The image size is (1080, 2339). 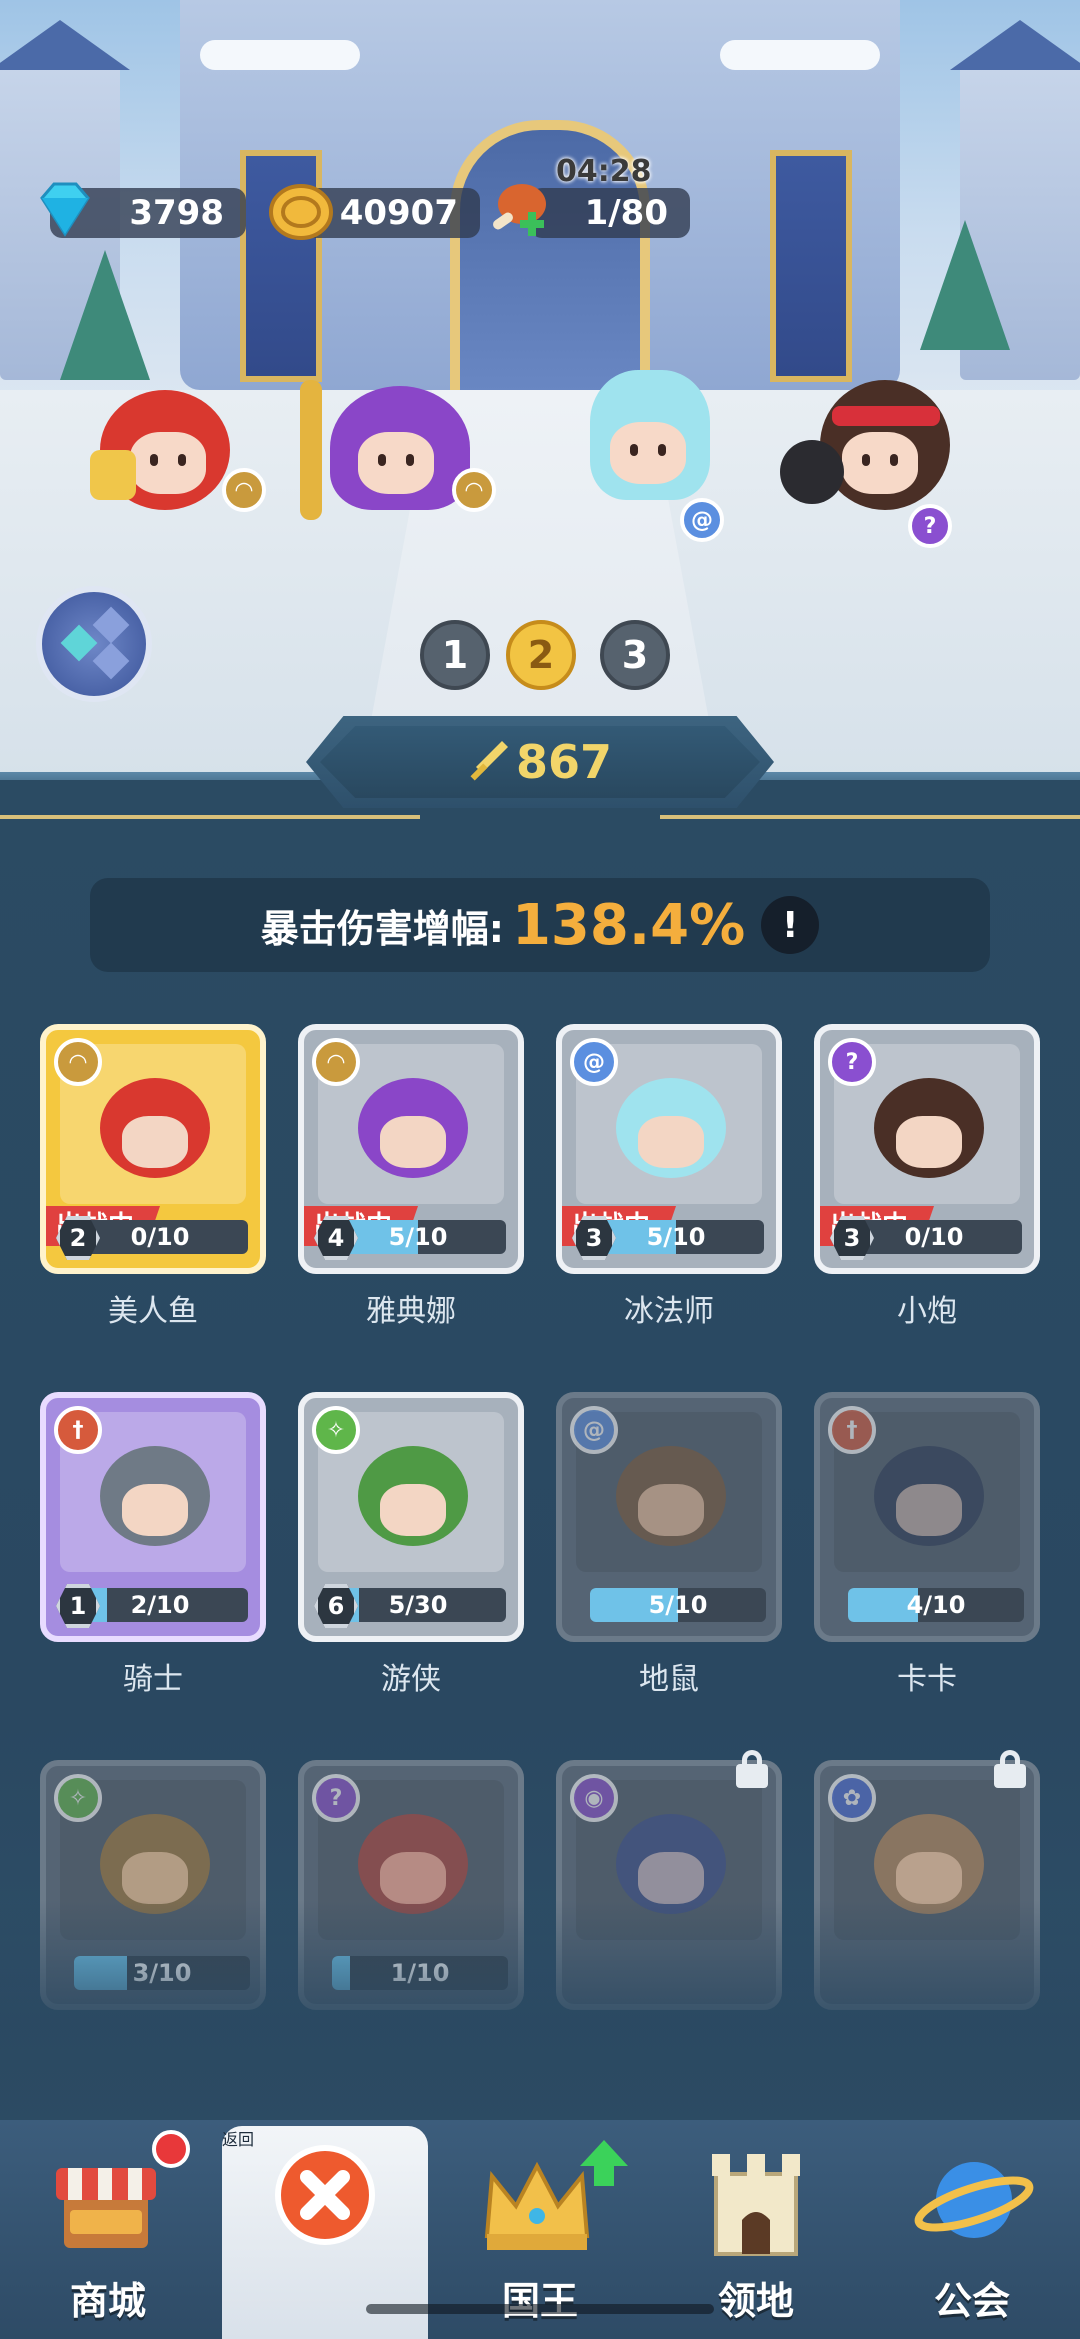 What do you see at coordinates (153, 1311) in the screenshot?
I see `hero-name: 美人鱼` at bounding box center [153, 1311].